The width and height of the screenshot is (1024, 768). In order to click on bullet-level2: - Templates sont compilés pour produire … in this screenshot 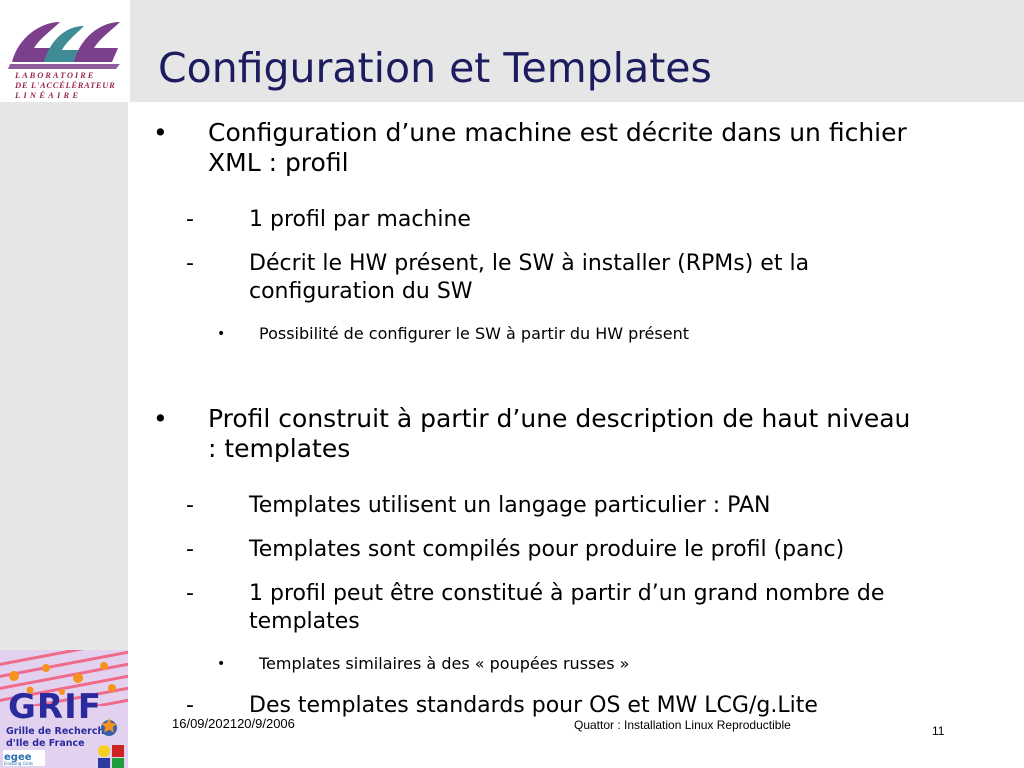, I will do `click(512, 550)`.